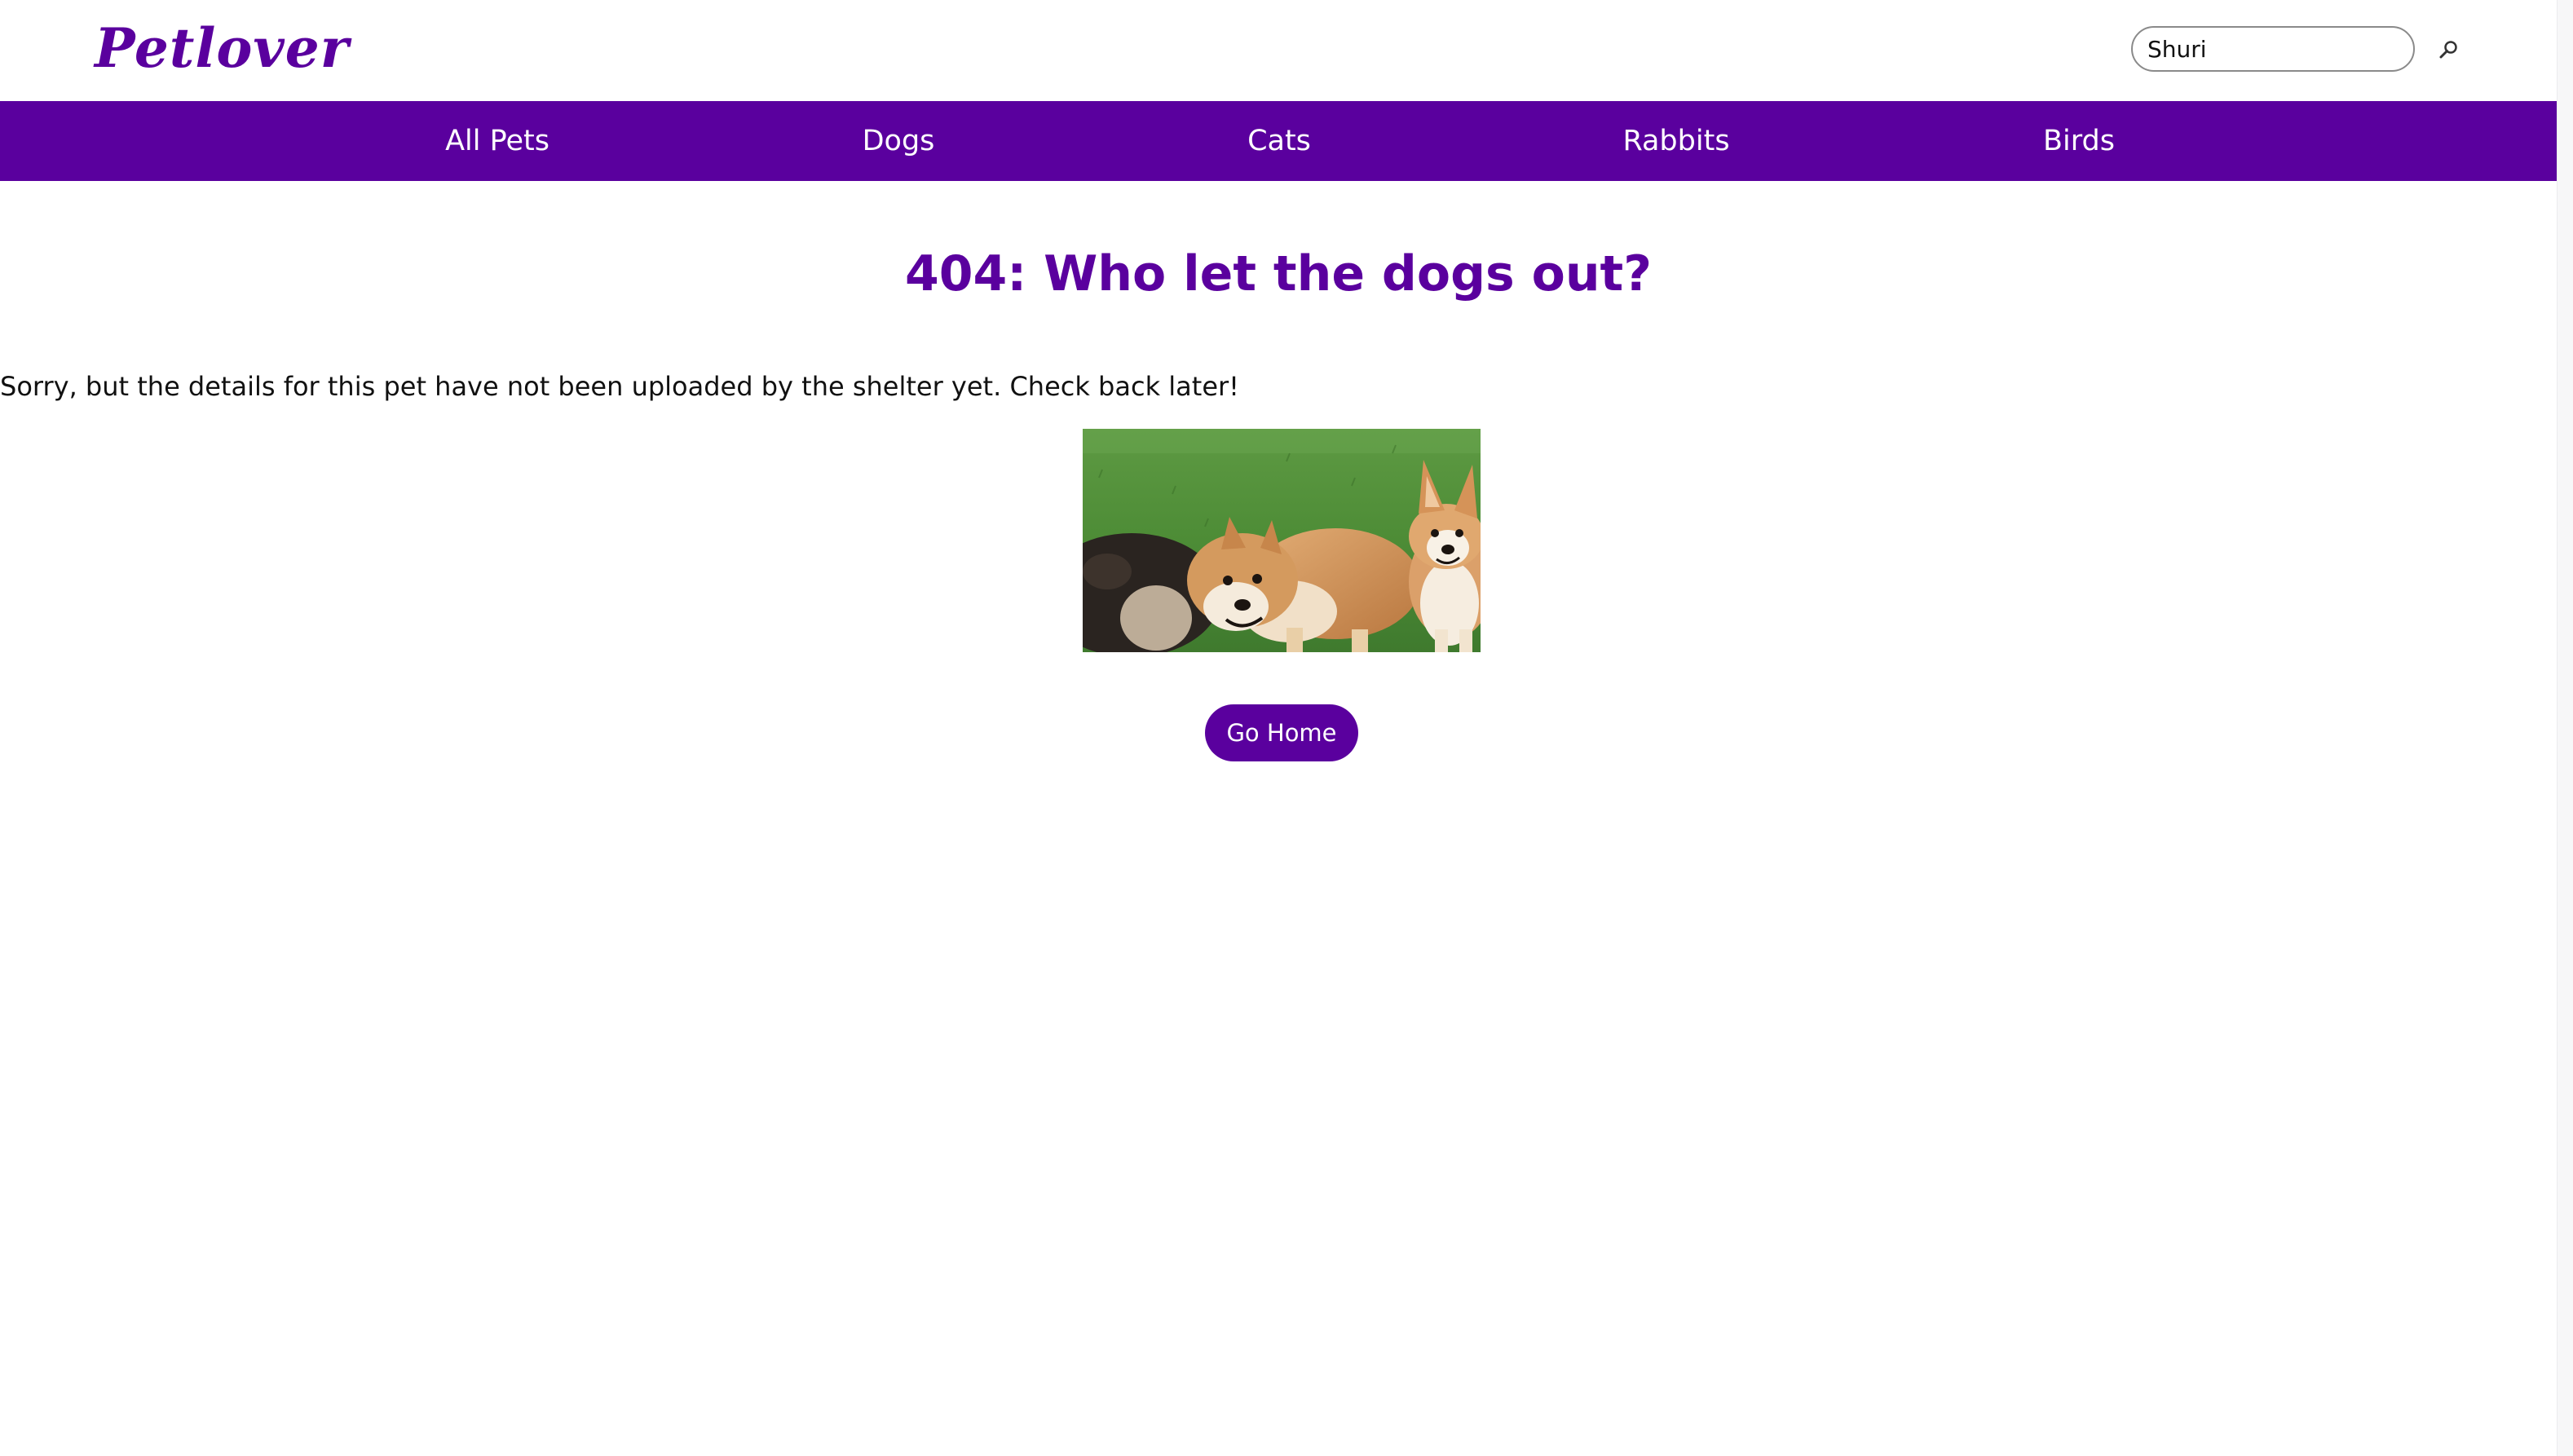 The image size is (2573, 1456). I want to click on nav-item-birds: Birds, so click(2079, 141).